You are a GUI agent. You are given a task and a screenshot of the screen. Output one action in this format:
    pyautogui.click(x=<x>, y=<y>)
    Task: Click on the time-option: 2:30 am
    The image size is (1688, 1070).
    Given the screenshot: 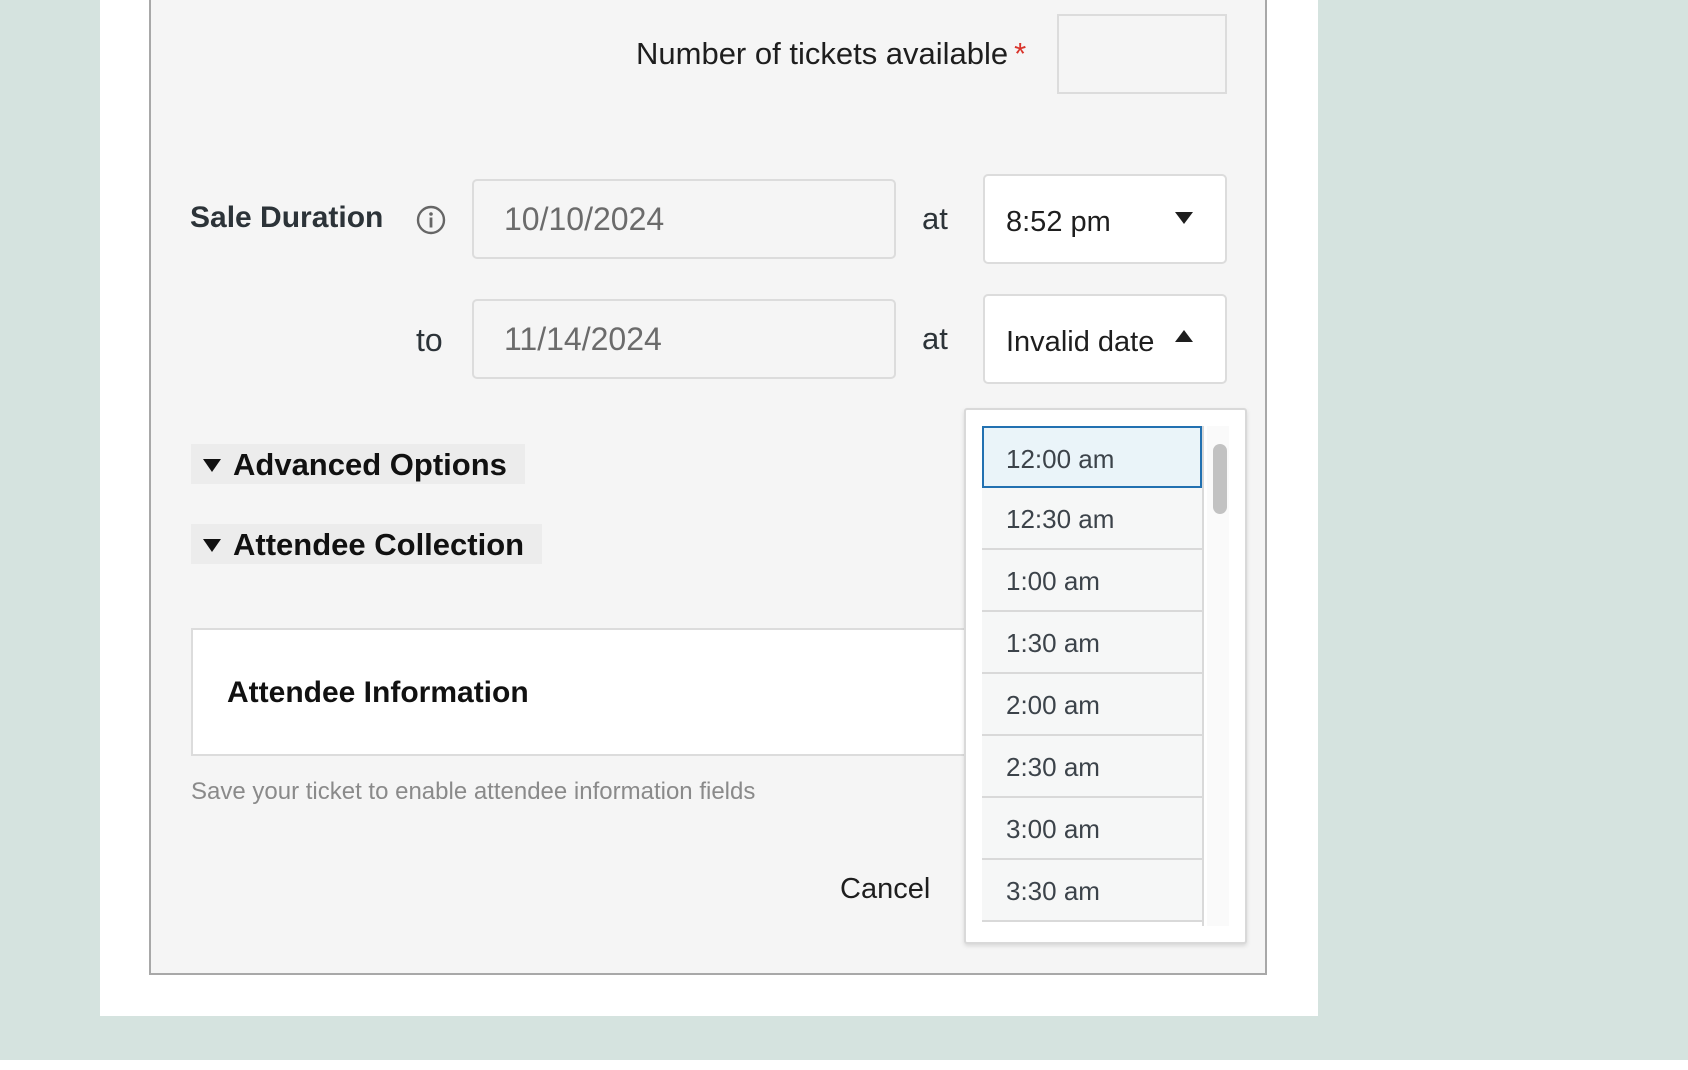 What is the action you would take?
    pyautogui.click(x=1092, y=767)
    